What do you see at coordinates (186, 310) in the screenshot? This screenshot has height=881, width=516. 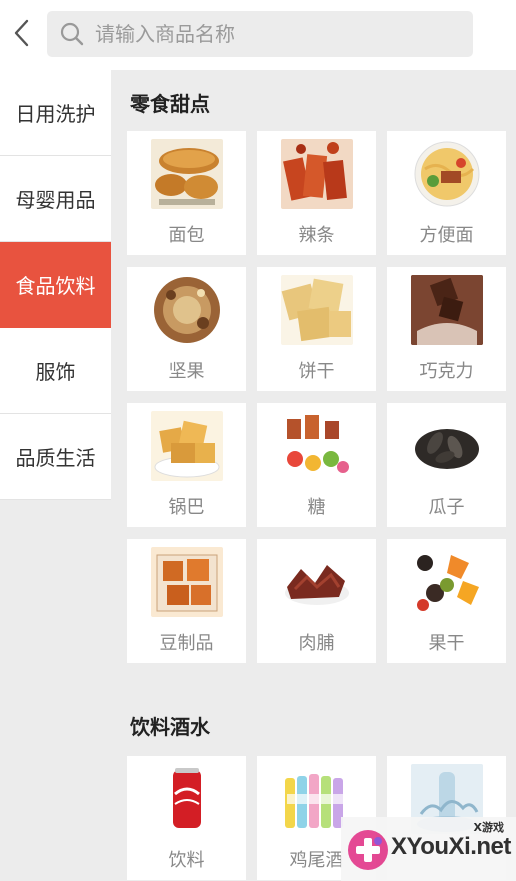 I see `nuts-image` at bounding box center [186, 310].